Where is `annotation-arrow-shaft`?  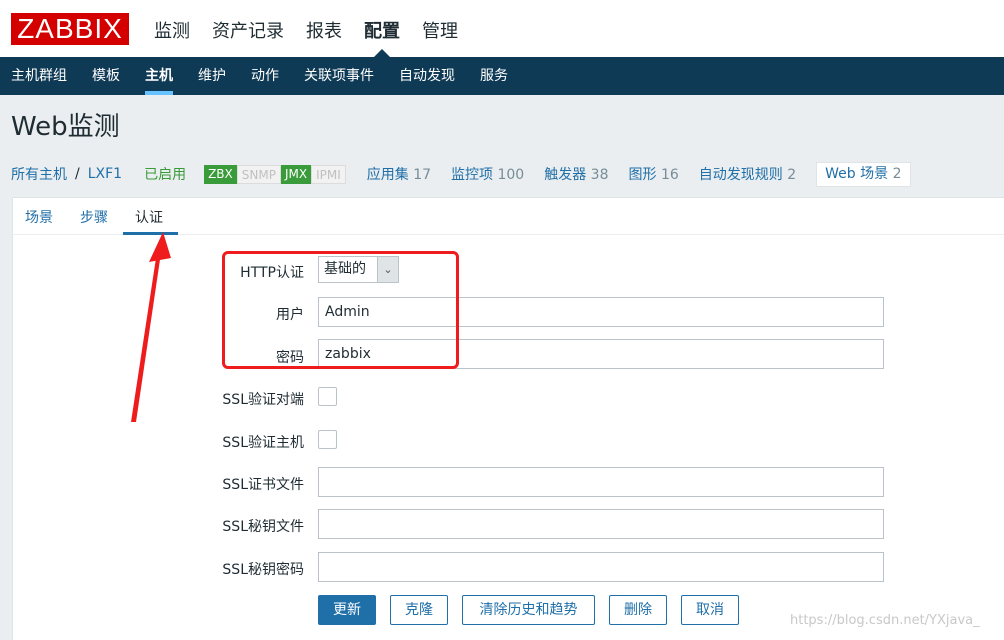 annotation-arrow-shaft is located at coordinates (146, 333).